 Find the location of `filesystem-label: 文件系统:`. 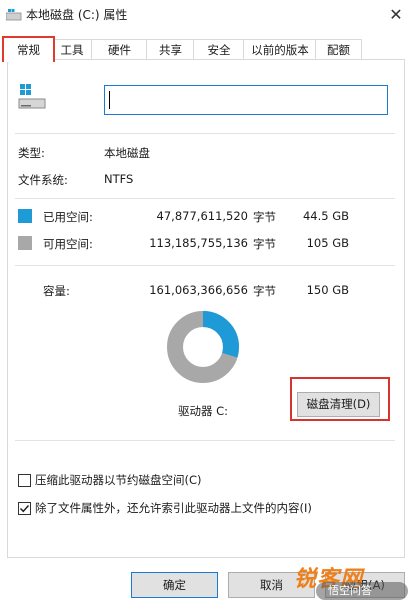

filesystem-label: 文件系统: is located at coordinates (43, 180).